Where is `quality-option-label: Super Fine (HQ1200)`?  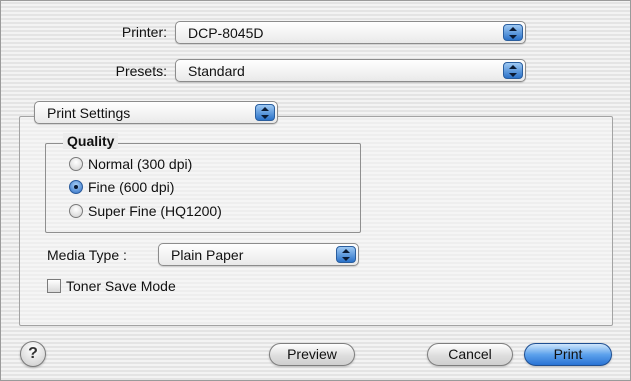 quality-option-label: Super Fine (HQ1200) is located at coordinates (155, 211).